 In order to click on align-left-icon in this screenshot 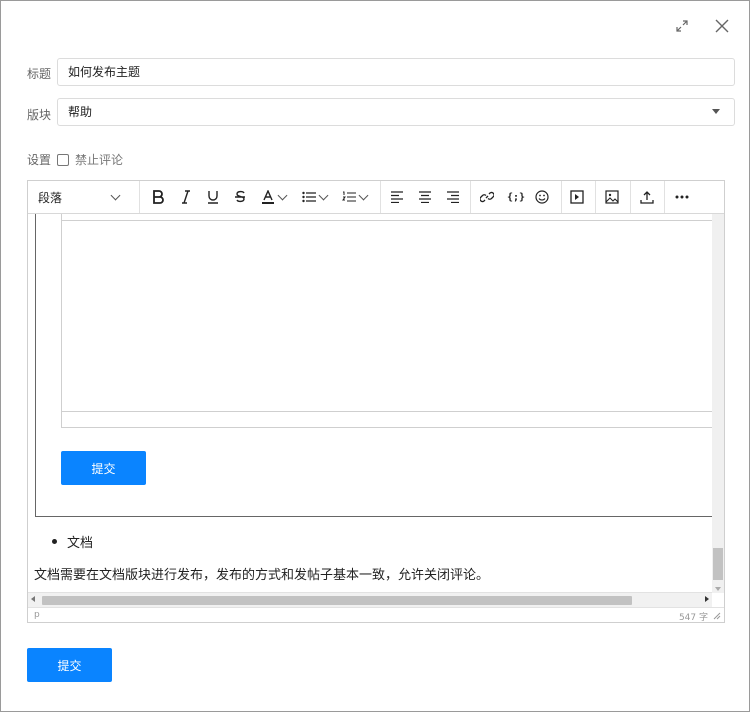, I will do `click(397, 197)`.